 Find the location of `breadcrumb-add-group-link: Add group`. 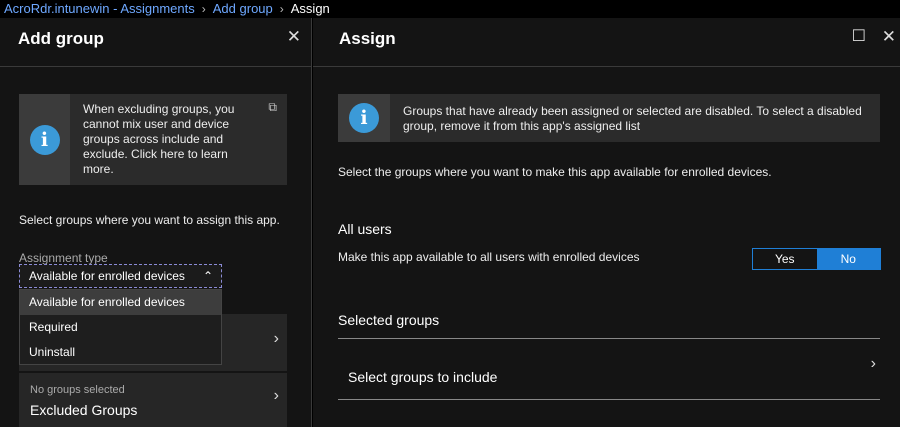

breadcrumb-add-group-link: Add group is located at coordinates (243, 8).